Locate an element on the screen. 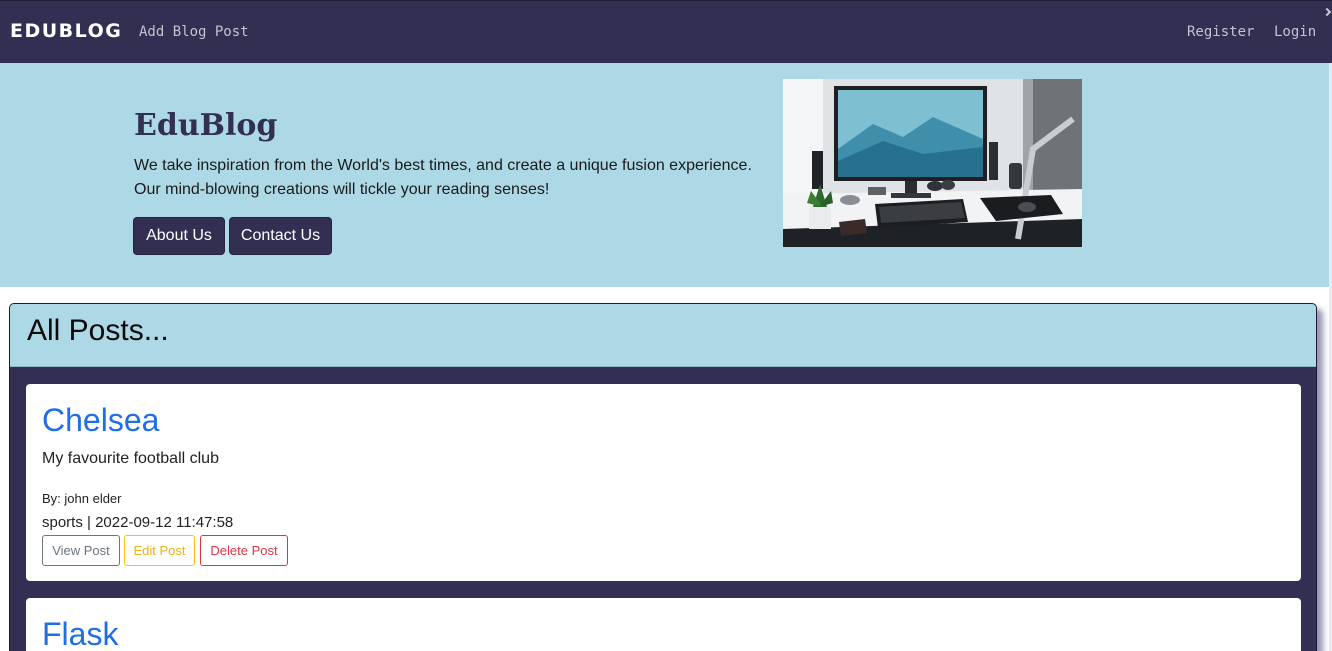 The height and width of the screenshot is (651, 1332). hero-desk-image is located at coordinates (932, 163).